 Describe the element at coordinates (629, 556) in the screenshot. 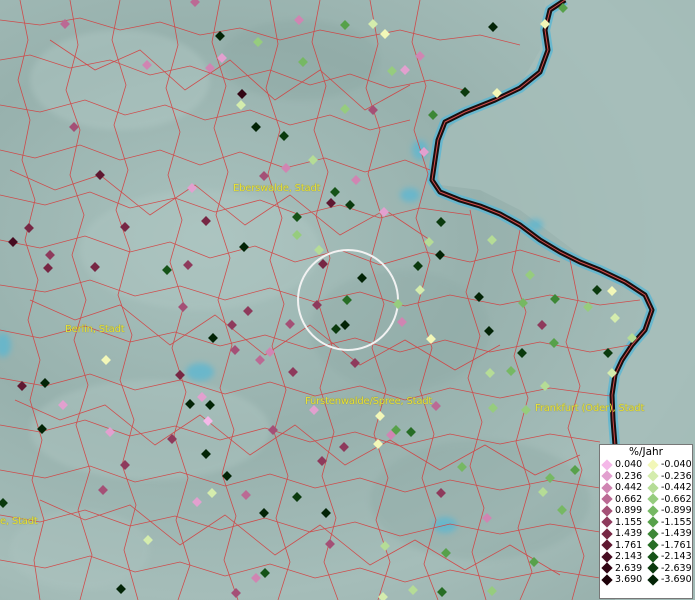

I see `legend-value-positive: 2.143` at that location.